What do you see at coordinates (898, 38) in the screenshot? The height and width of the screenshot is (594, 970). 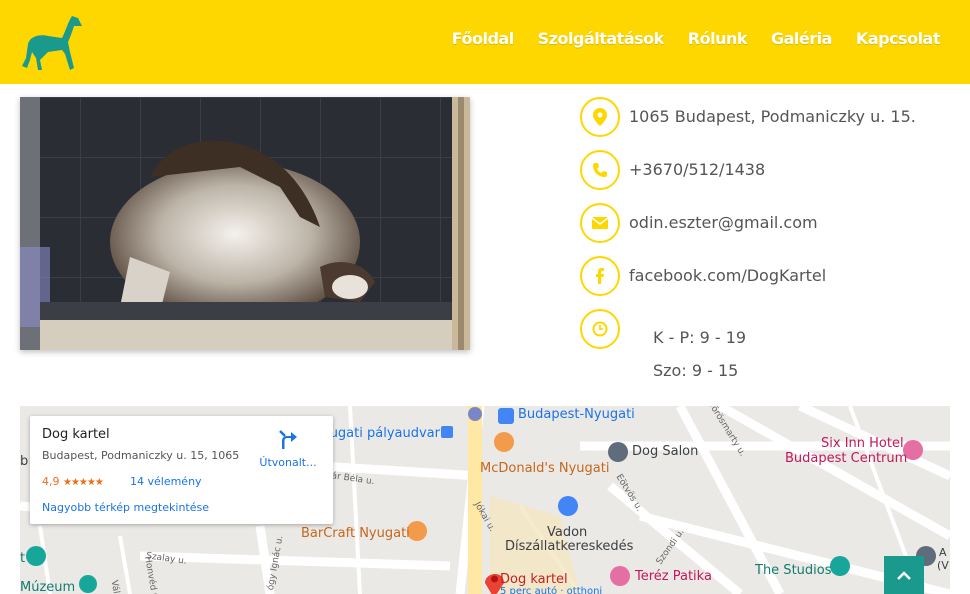 I see `nav-item-contact: Kapcsolat` at bounding box center [898, 38].